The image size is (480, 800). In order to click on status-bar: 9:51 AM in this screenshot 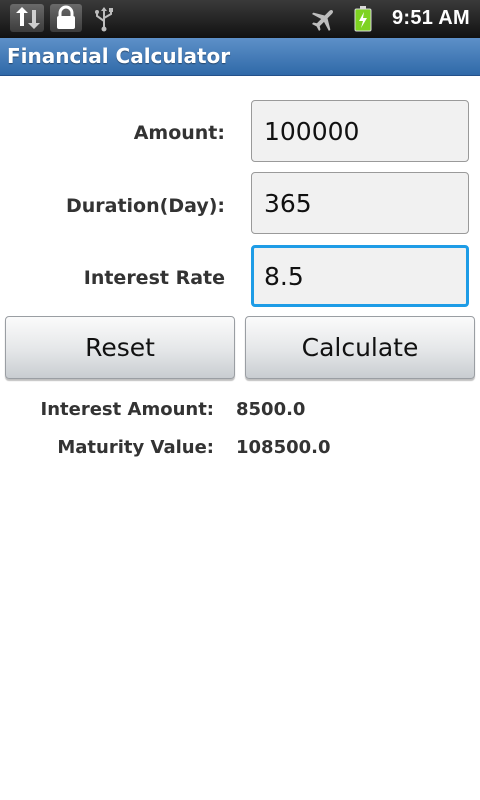, I will do `click(240, 19)`.